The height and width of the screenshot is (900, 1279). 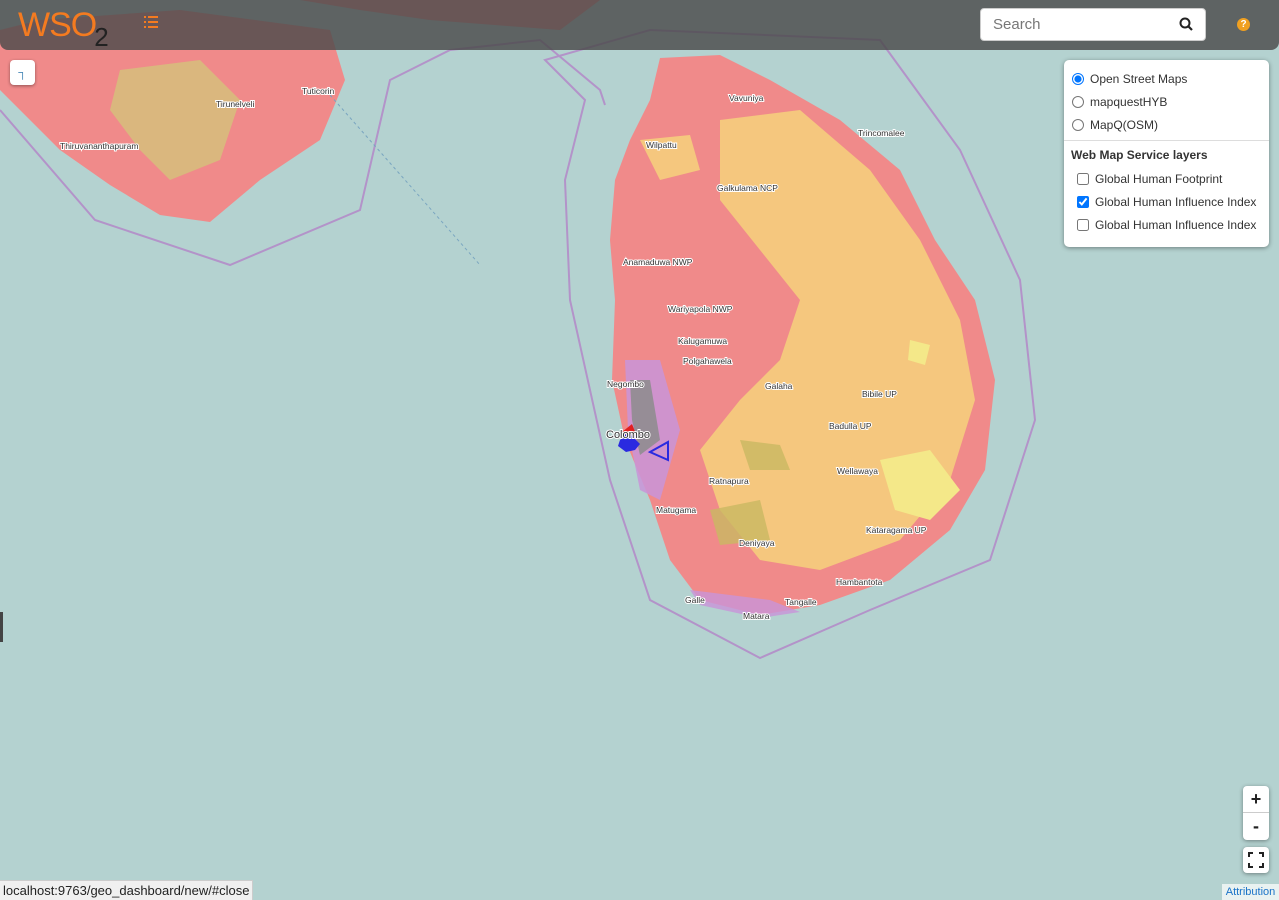 I want to click on logo-text: WSO, so click(x=57, y=25).